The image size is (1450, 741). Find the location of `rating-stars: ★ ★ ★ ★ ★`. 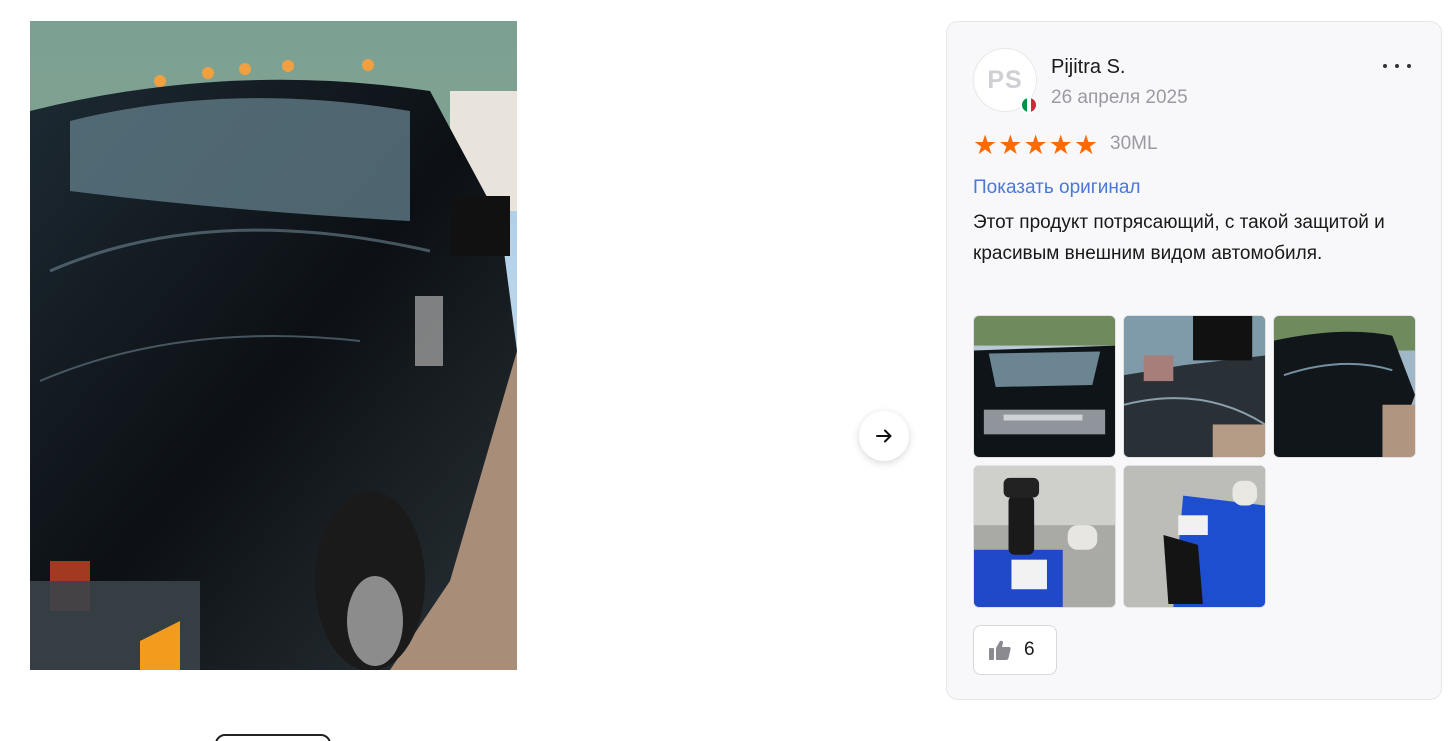

rating-stars: ★ ★ ★ ★ ★ is located at coordinates (1035, 145).